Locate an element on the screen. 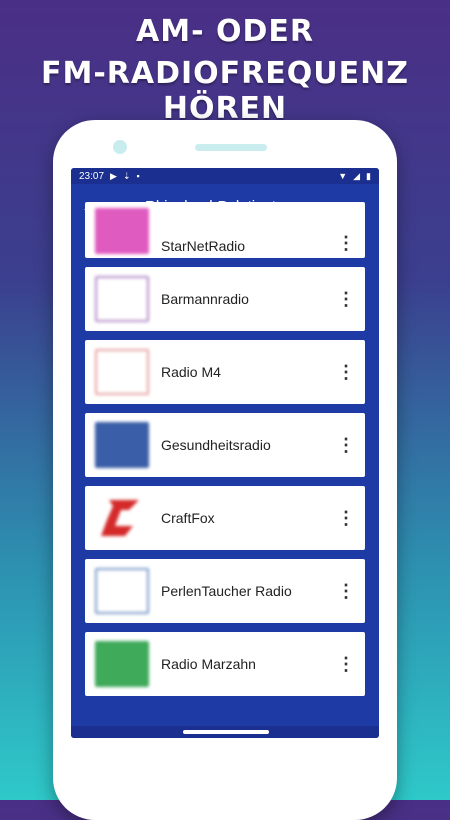 The height and width of the screenshot is (820, 450). station-name: StarNetRadio is located at coordinates (203, 246).